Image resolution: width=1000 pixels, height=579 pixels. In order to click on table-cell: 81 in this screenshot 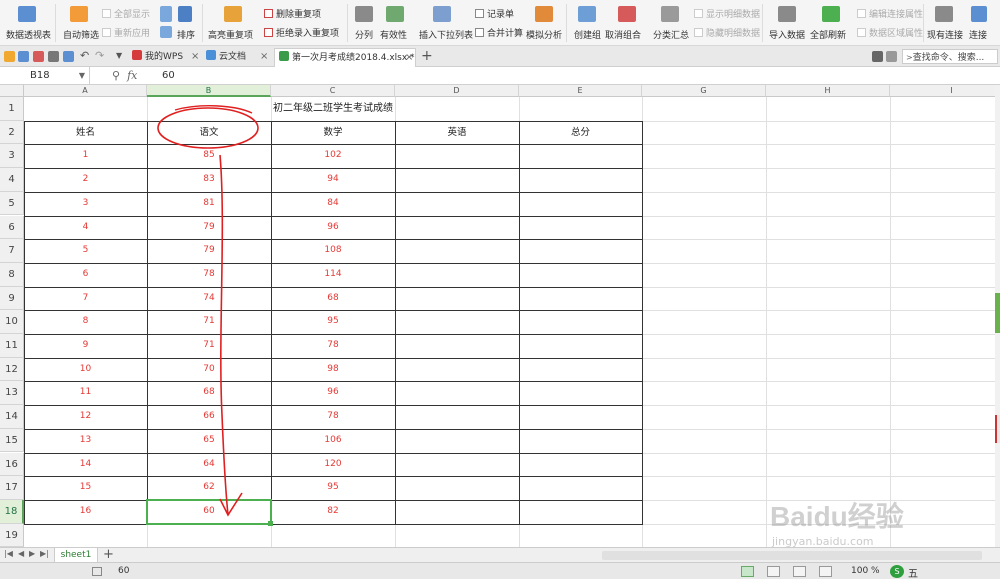, I will do `click(209, 204)`.